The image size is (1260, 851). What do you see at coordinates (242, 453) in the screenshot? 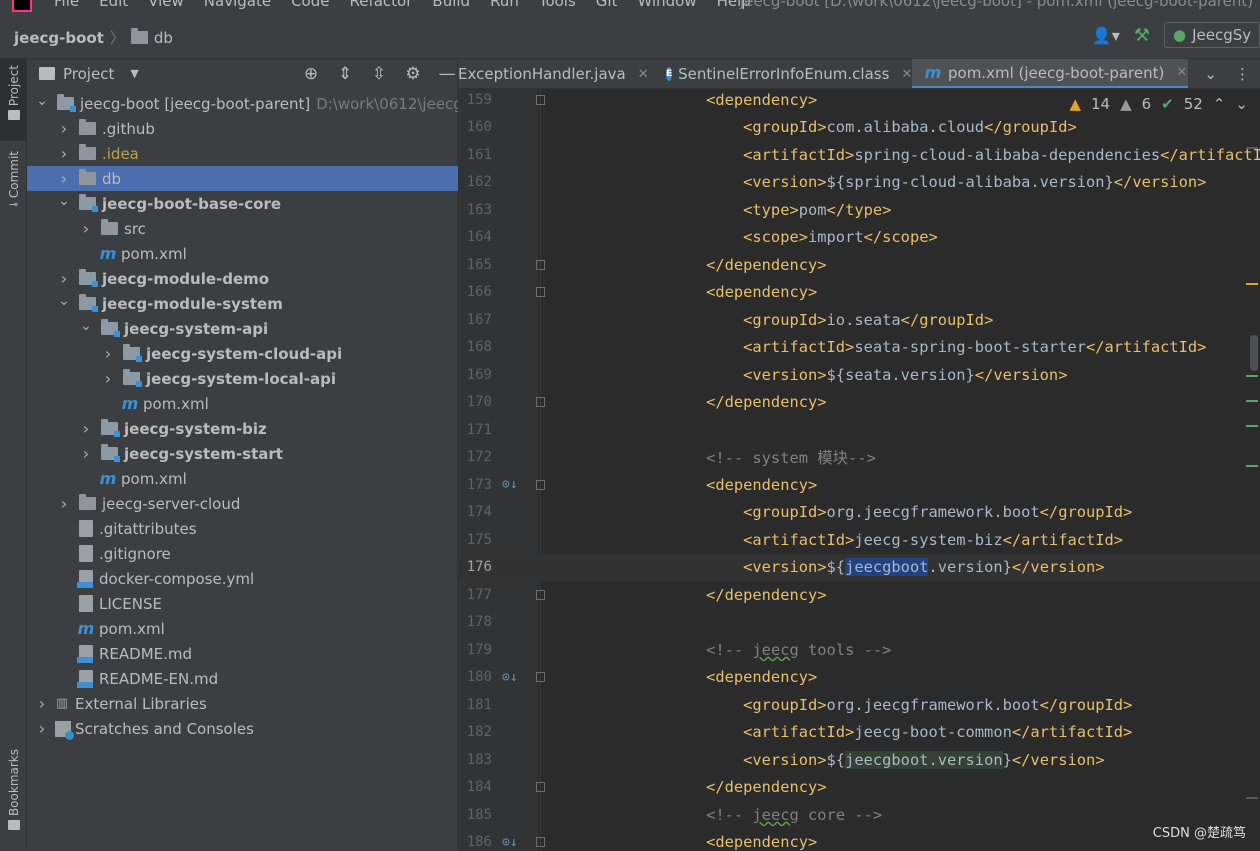
I see `tree-item: › jeecg-system-start` at bounding box center [242, 453].